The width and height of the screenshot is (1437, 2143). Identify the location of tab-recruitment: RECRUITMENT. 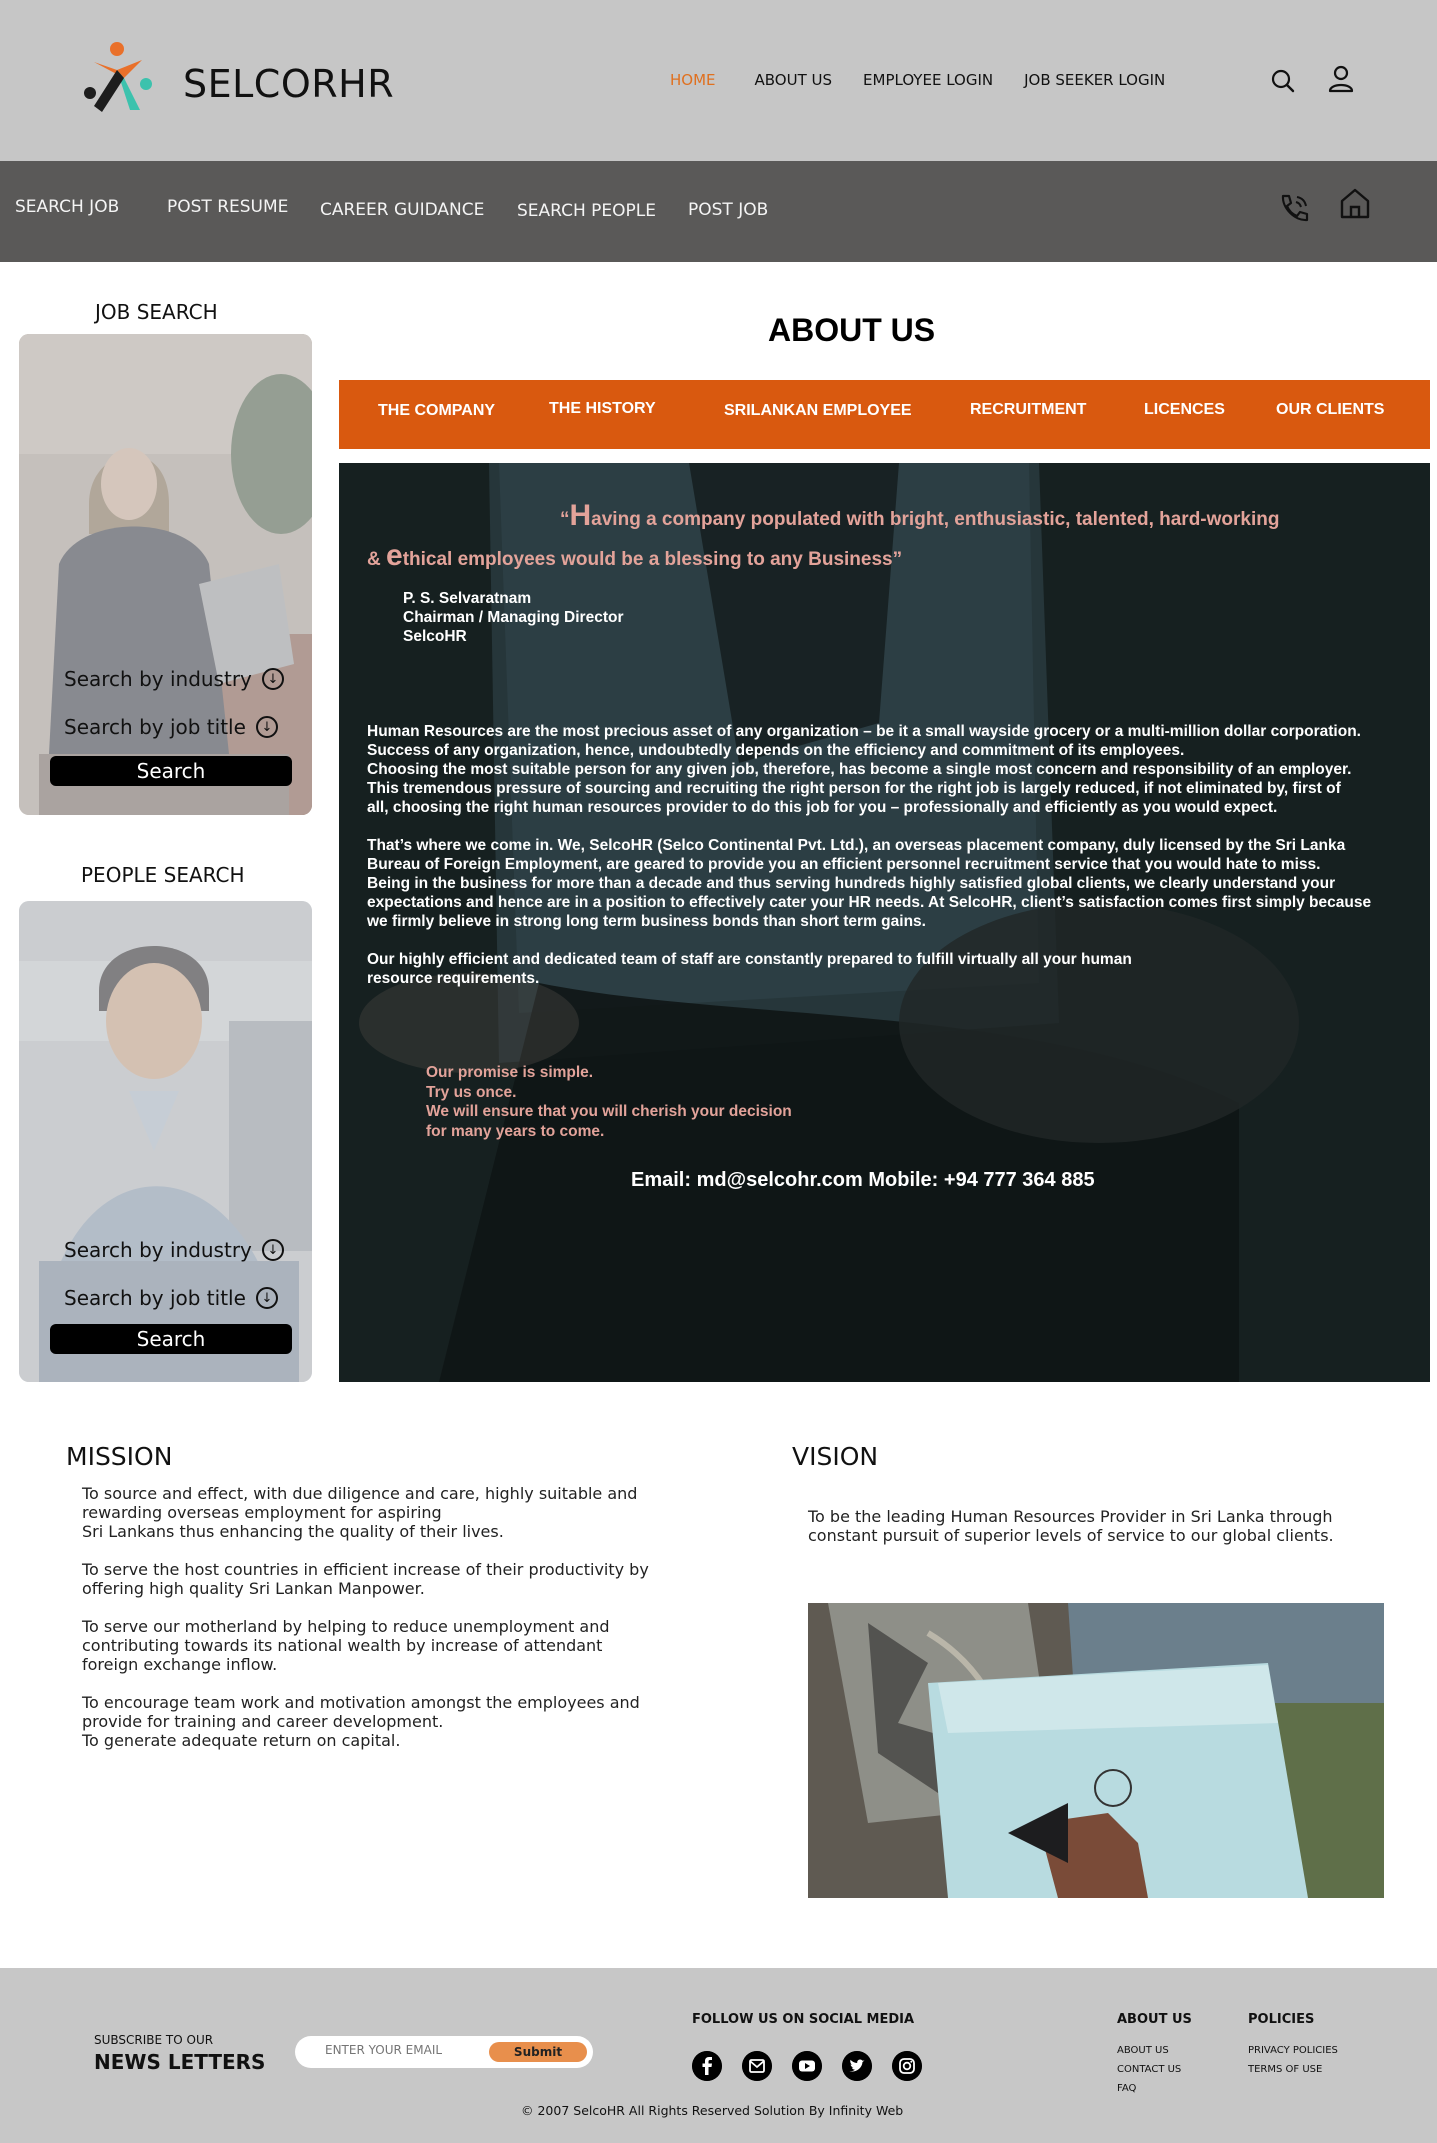
(1028, 410).